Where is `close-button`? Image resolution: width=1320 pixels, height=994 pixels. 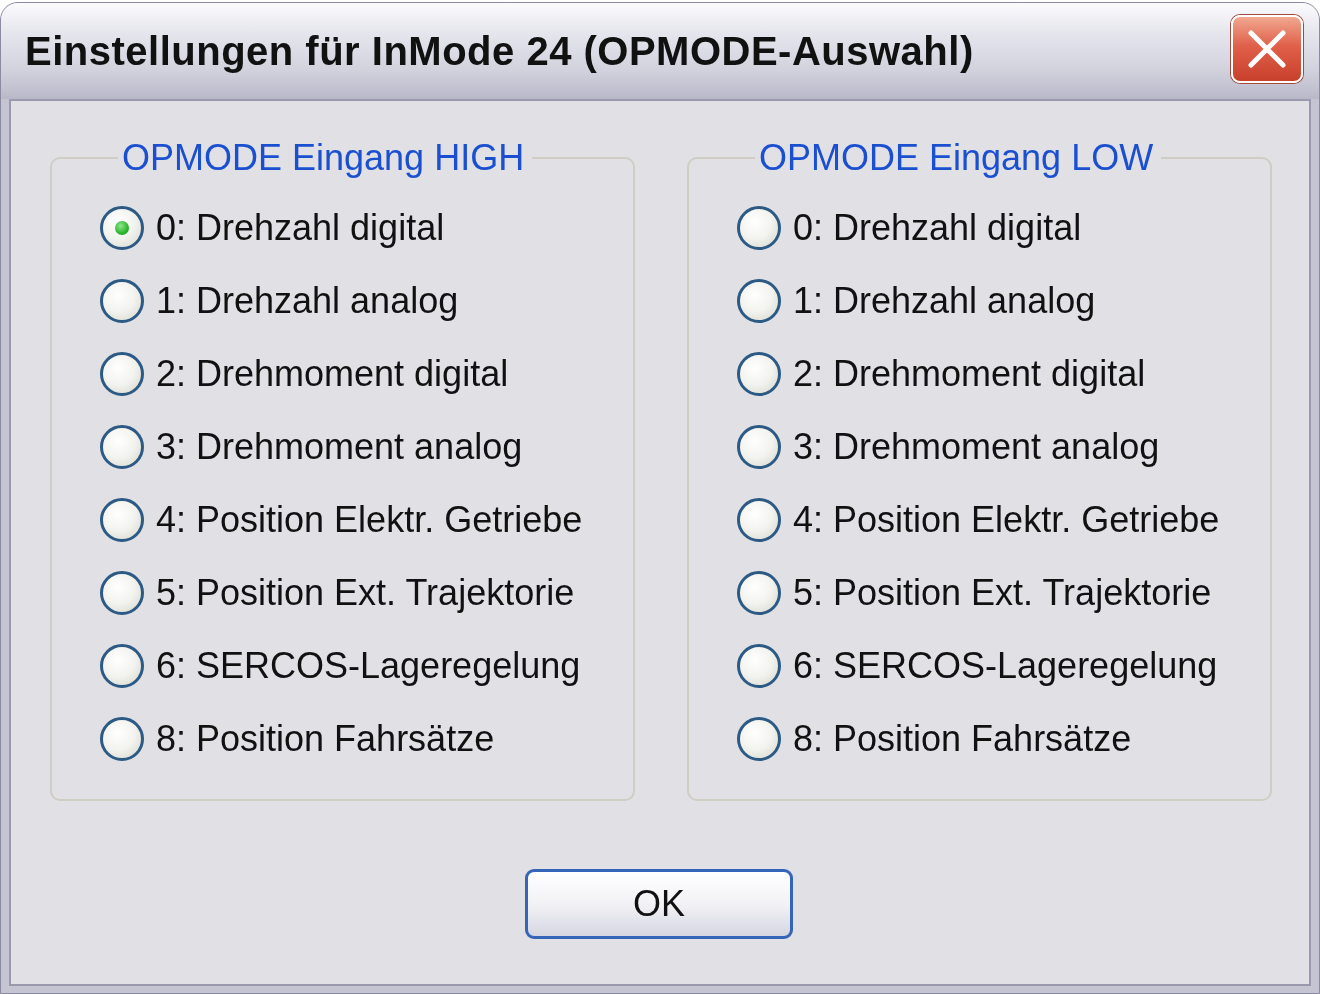
close-button is located at coordinates (1267, 49).